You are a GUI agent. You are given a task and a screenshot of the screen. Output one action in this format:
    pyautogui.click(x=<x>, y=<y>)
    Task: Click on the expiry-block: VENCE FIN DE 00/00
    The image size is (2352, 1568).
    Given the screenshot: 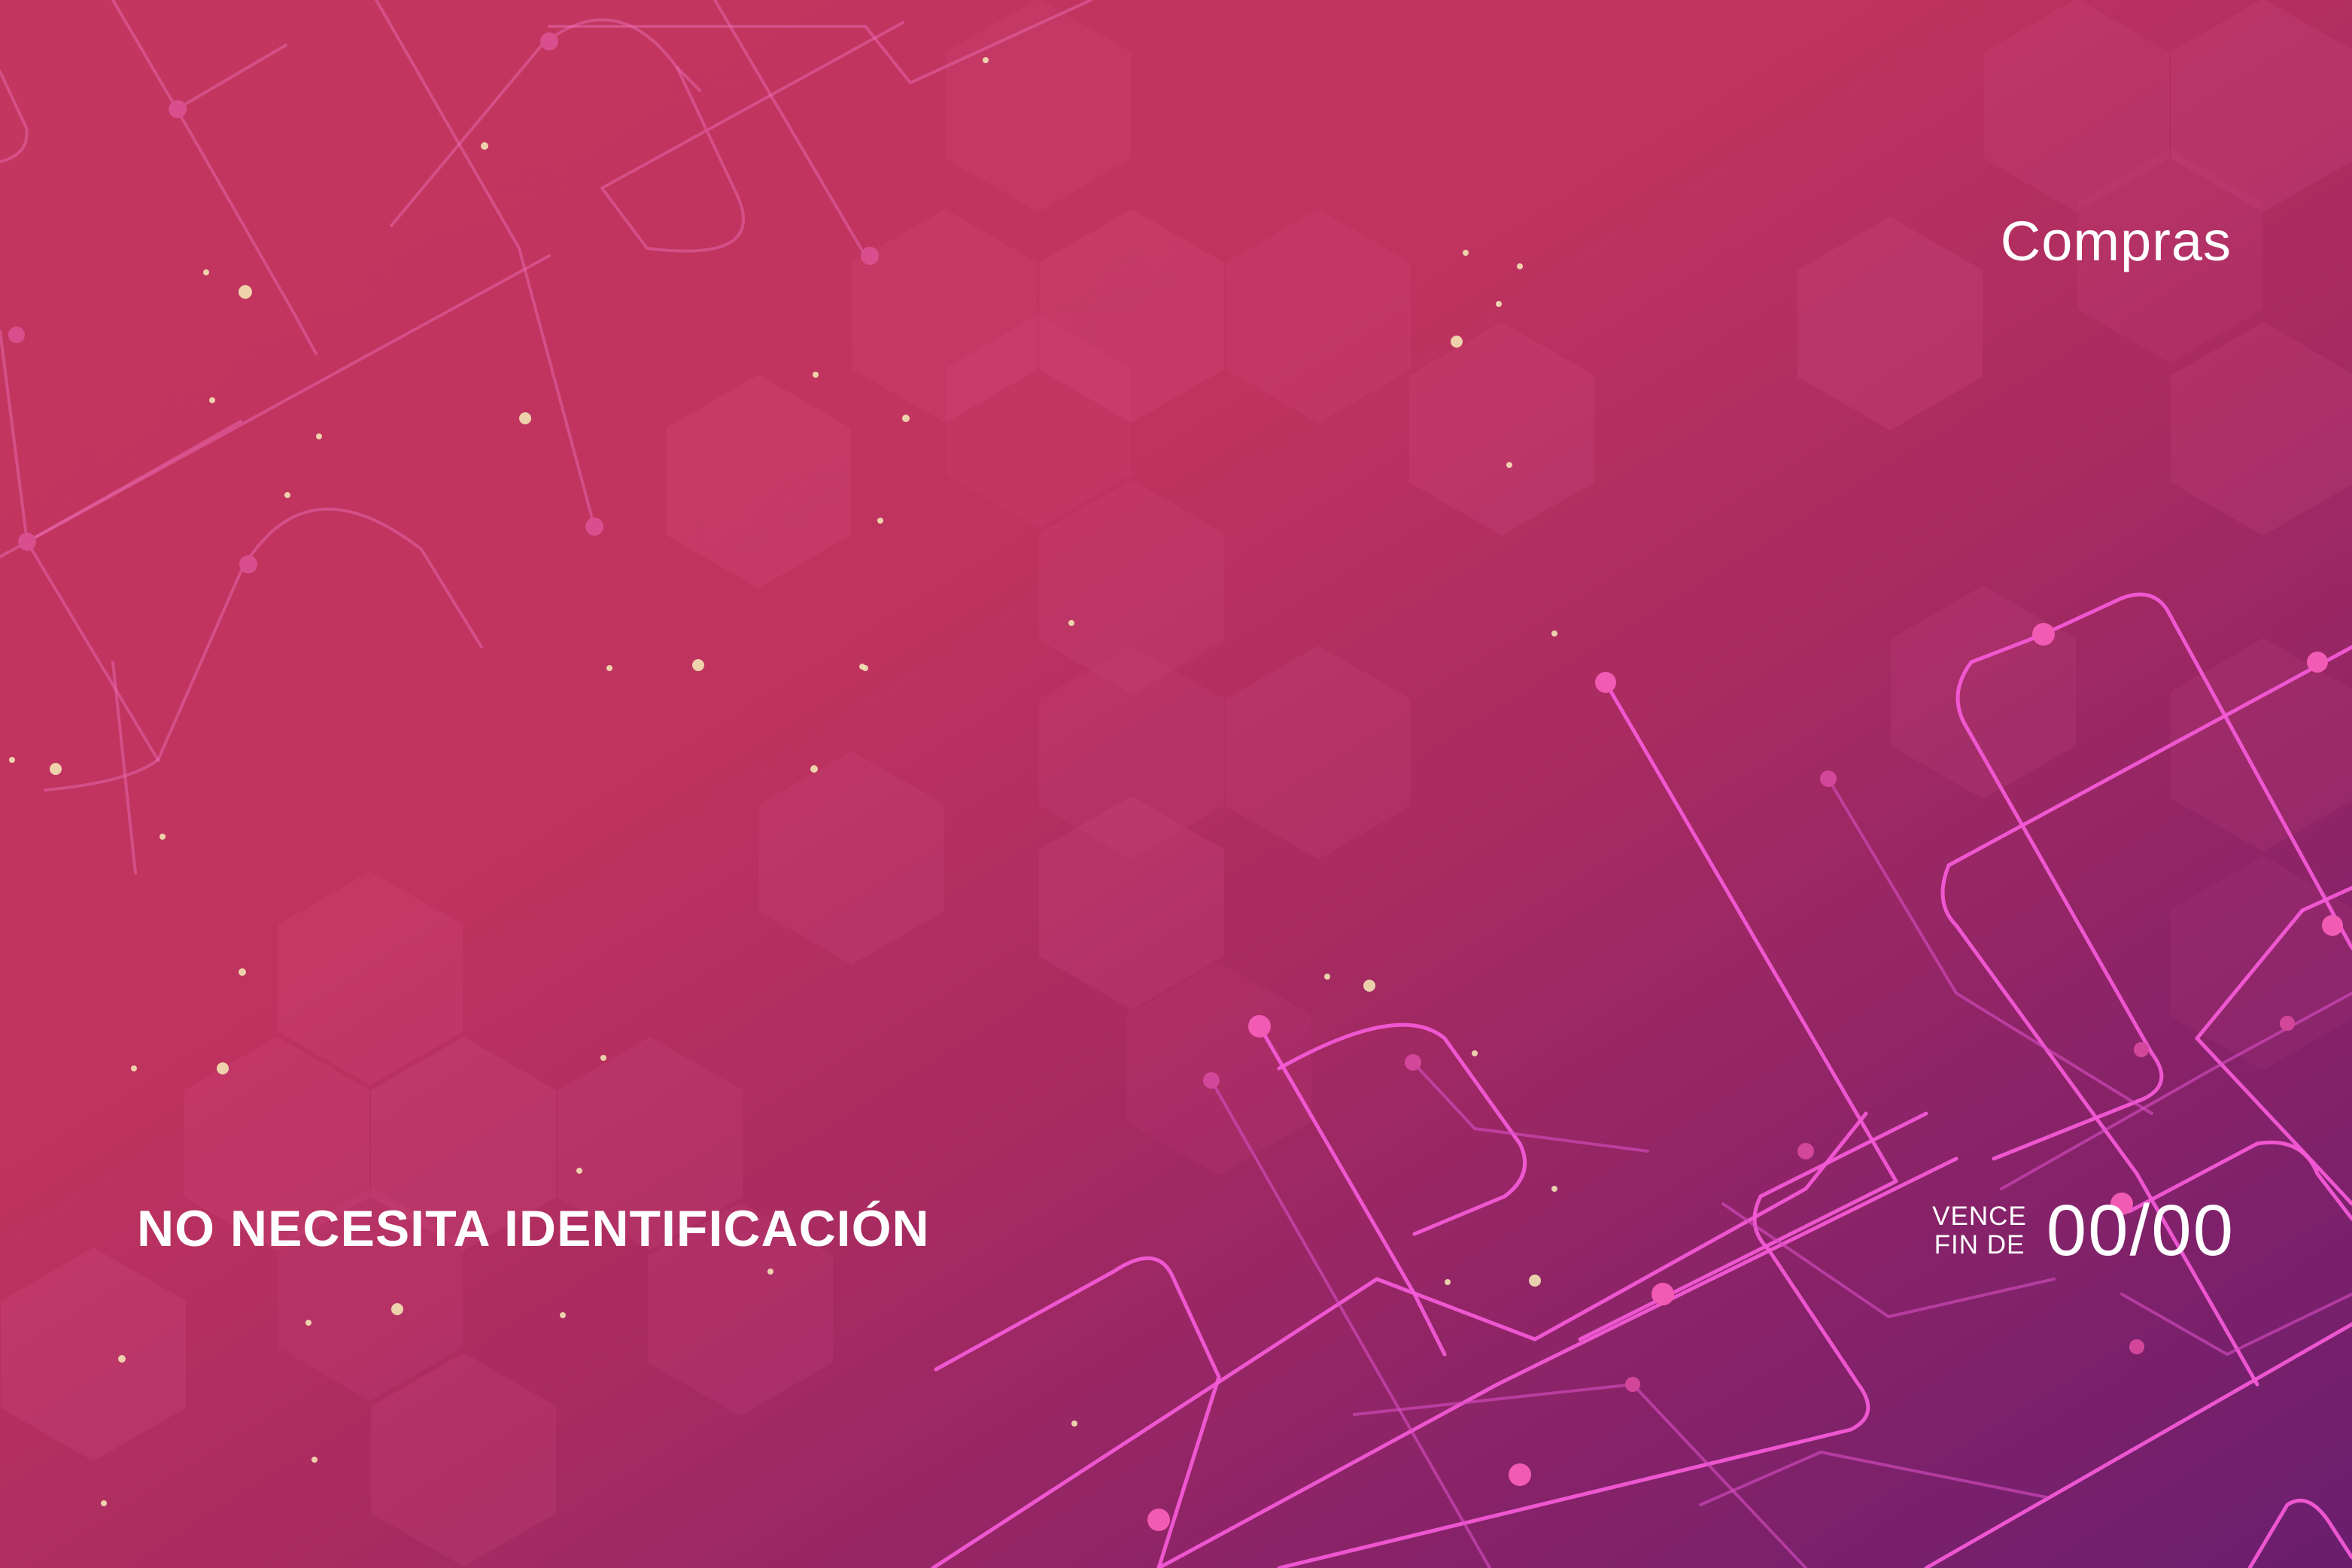 What is the action you would take?
    pyautogui.click(x=2083, y=1231)
    